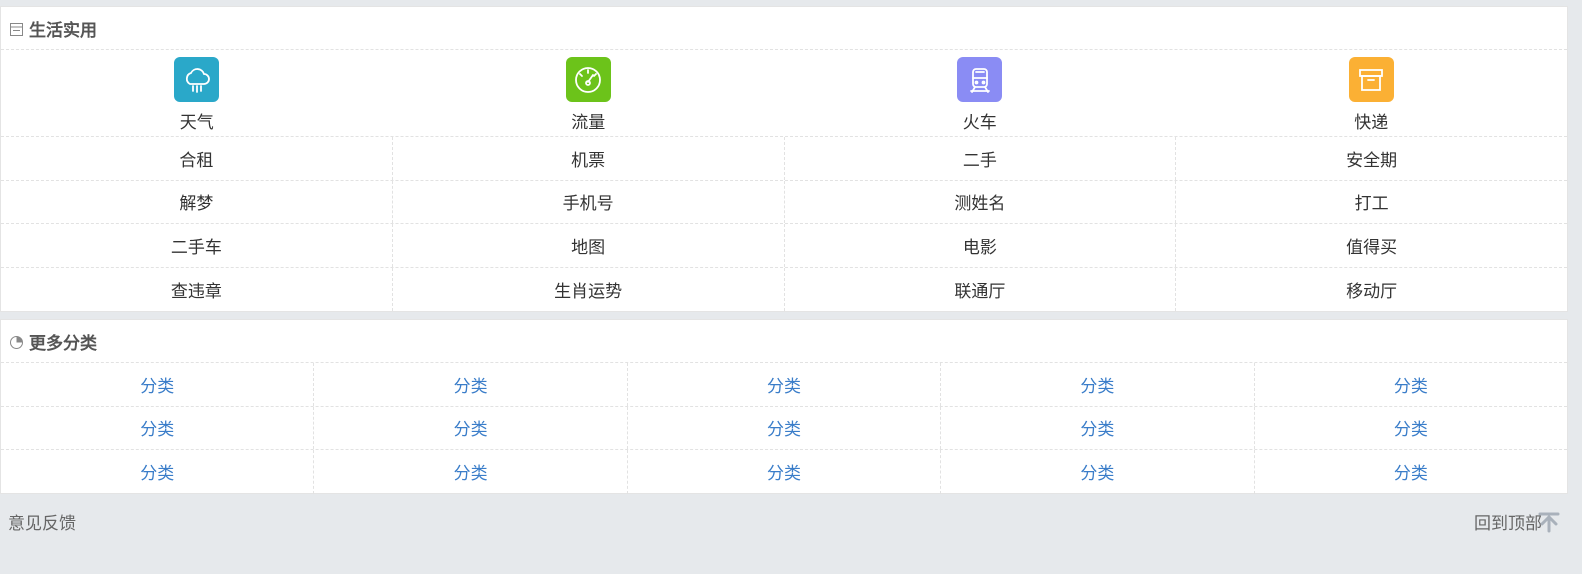  I want to click on life-item: 手机号, so click(589, 201).